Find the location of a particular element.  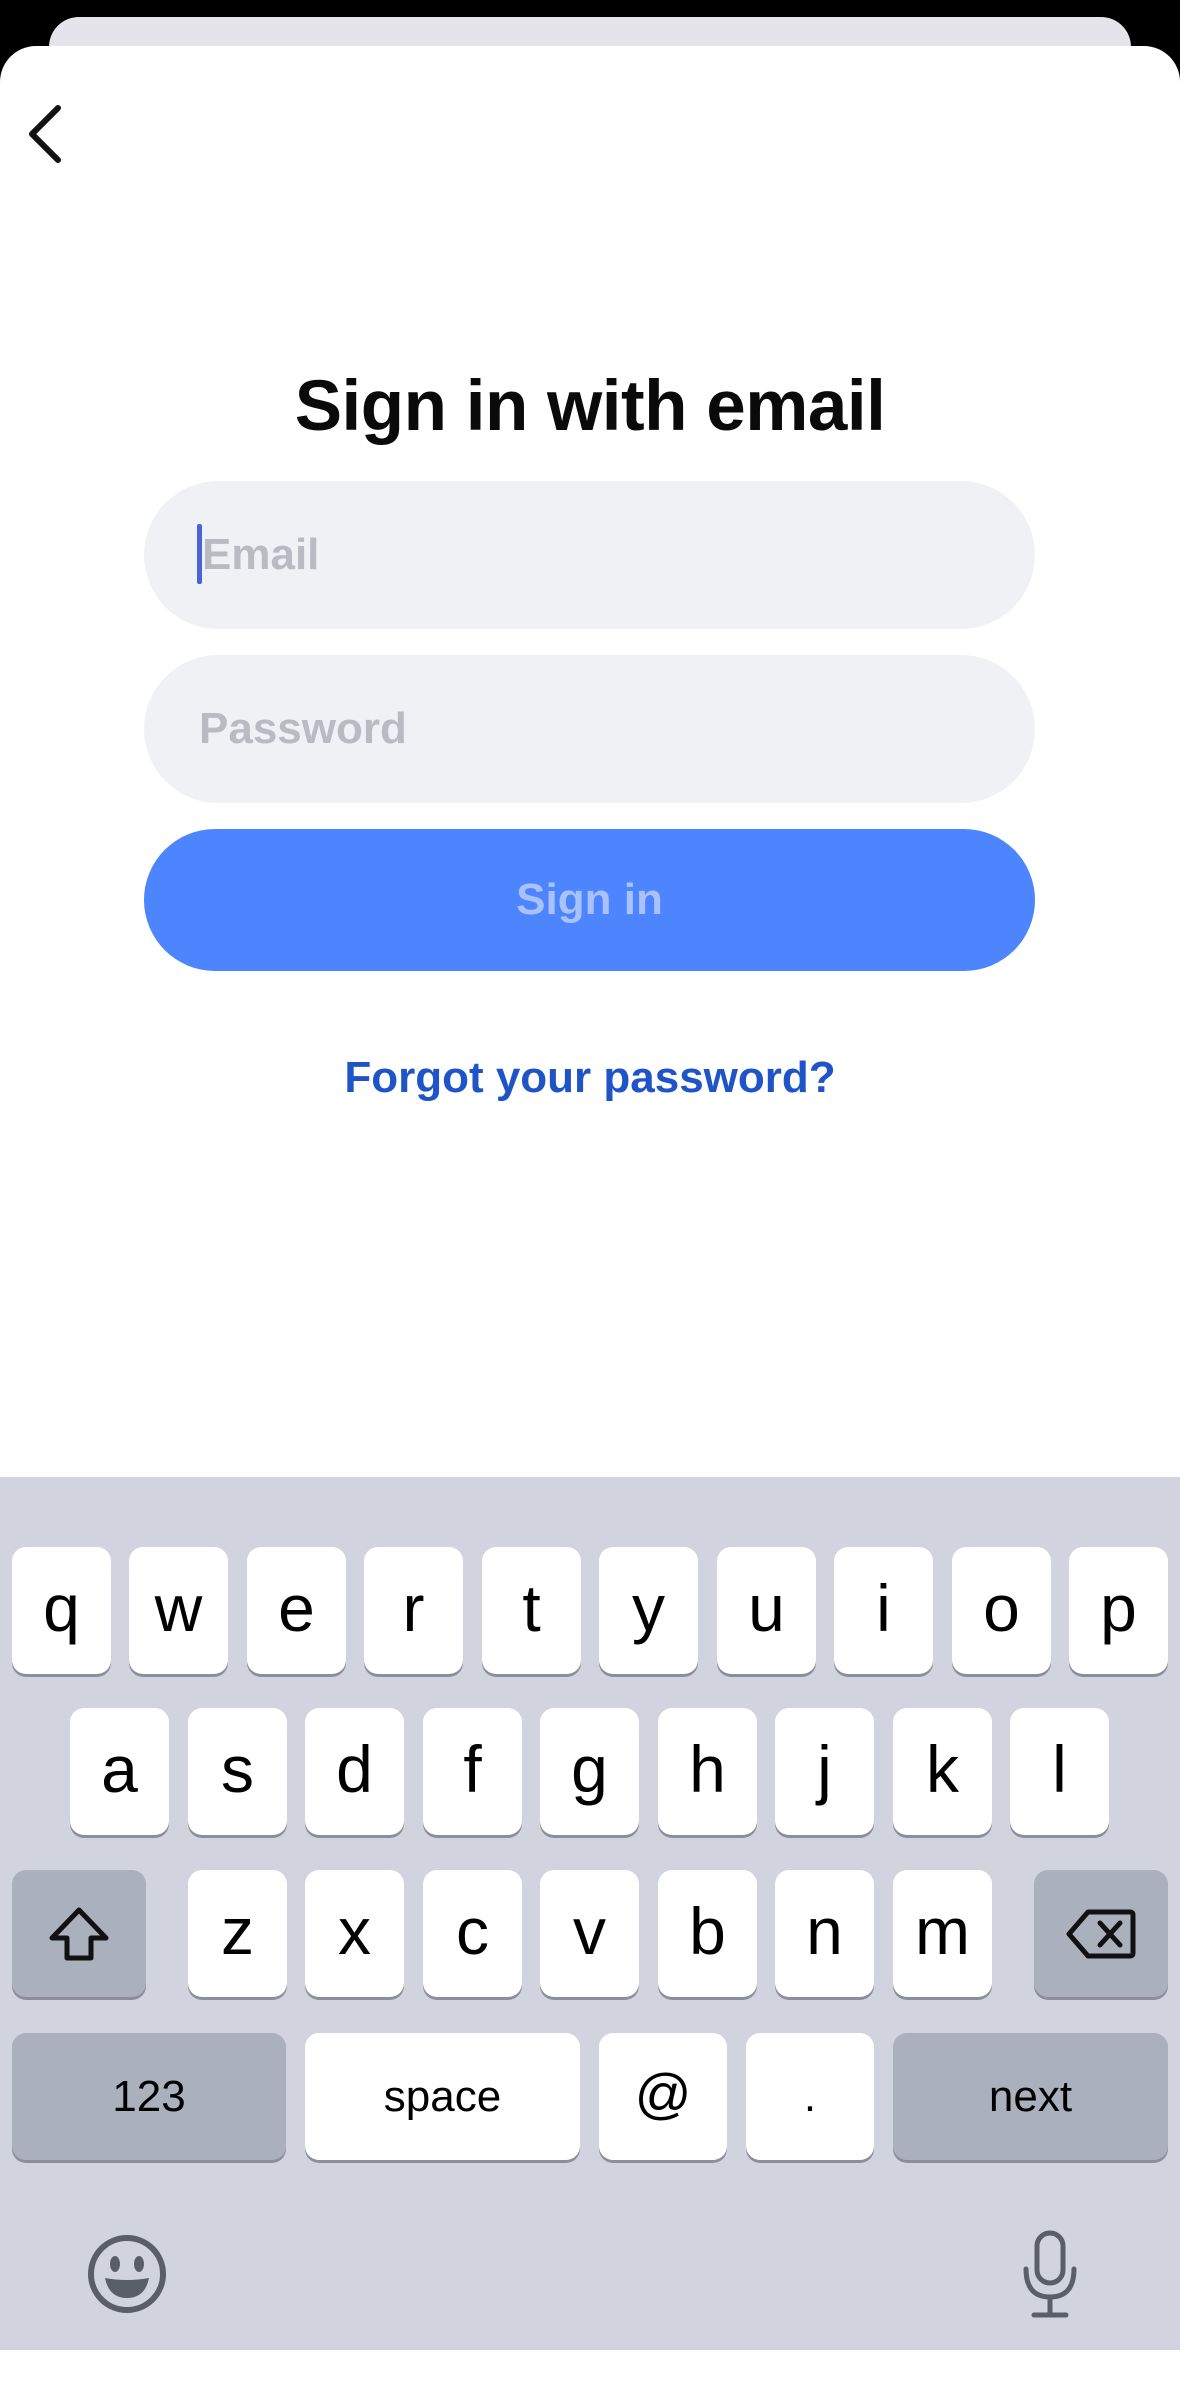

key-n: n is located at coordinates (824, 1933).